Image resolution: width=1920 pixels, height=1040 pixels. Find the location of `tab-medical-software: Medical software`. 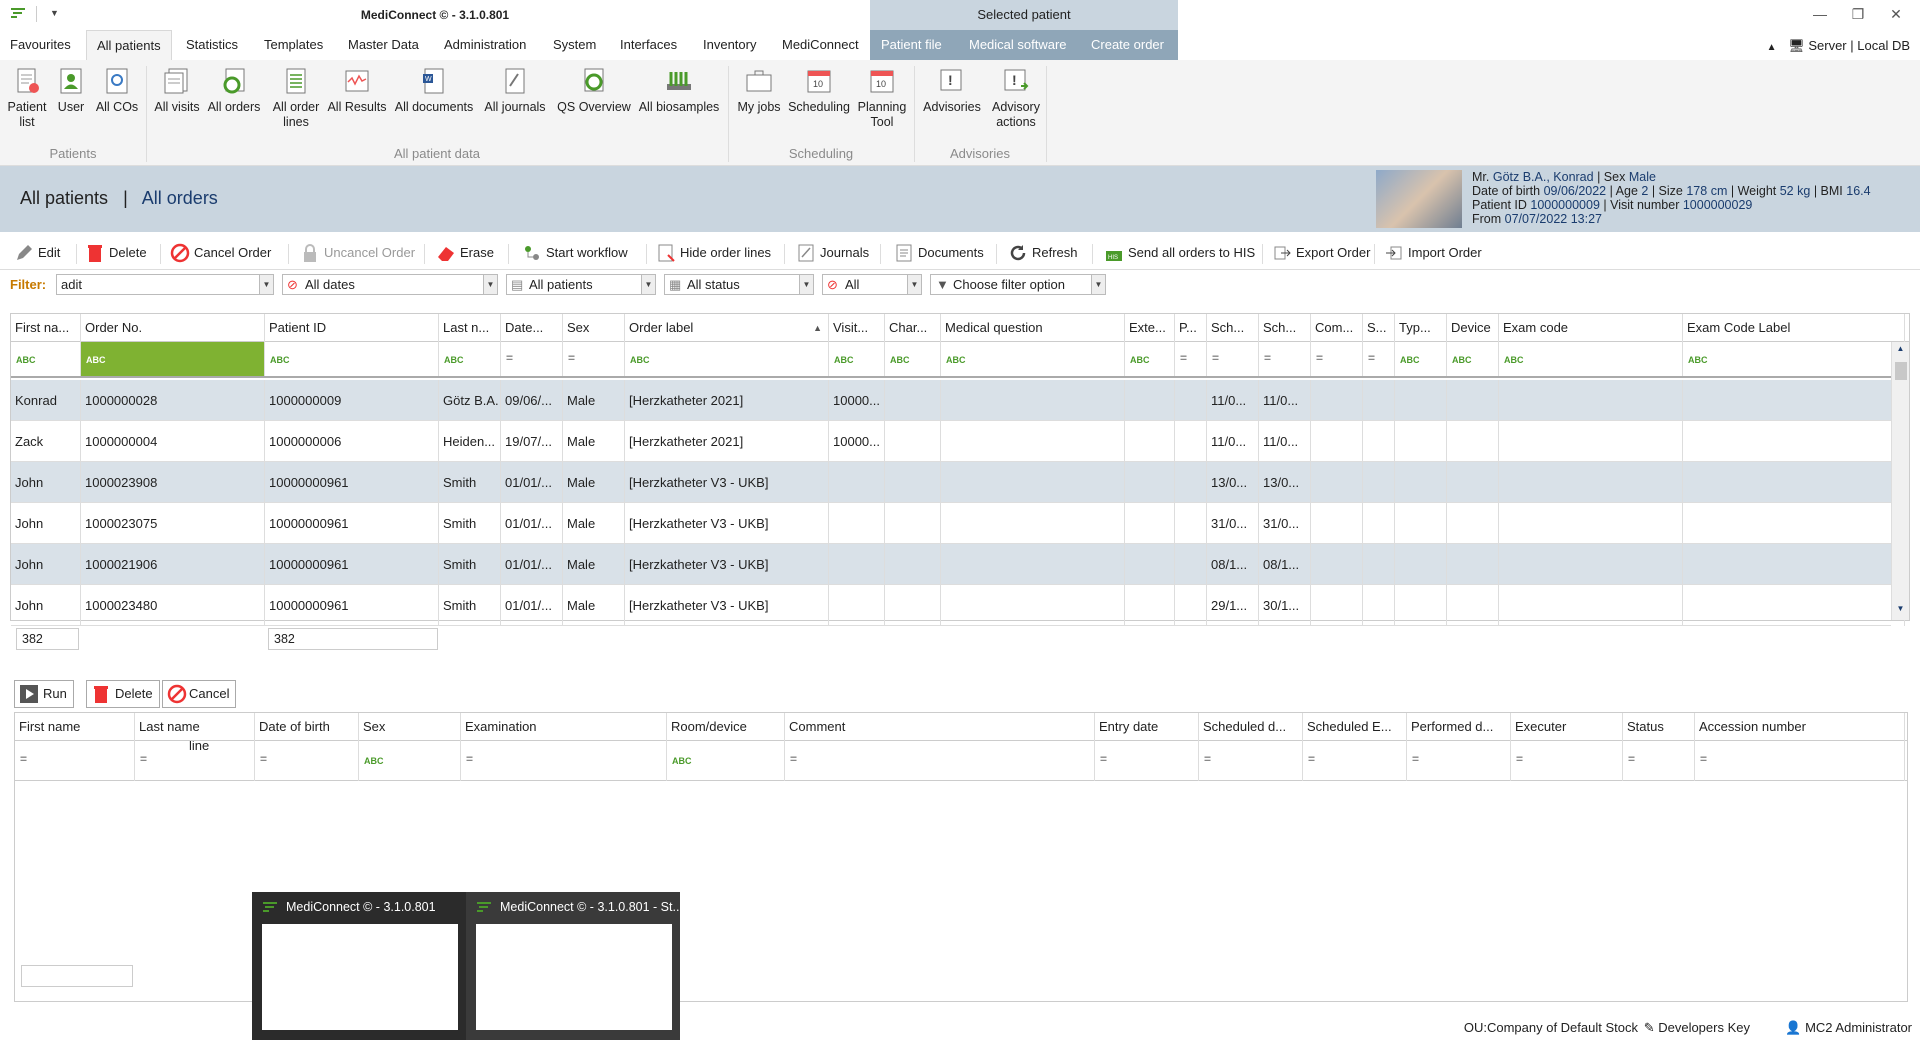

tab-medical-software: Medical software is located at coordinates (1018, 45).